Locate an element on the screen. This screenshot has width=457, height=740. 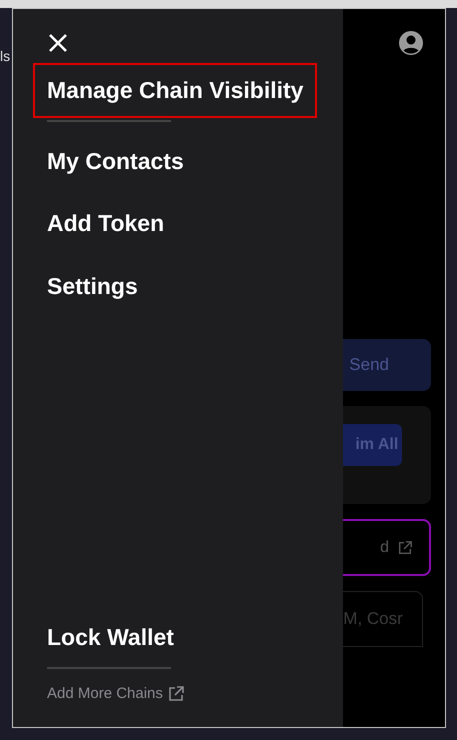
close-icon is located at coordinates (58, 42).